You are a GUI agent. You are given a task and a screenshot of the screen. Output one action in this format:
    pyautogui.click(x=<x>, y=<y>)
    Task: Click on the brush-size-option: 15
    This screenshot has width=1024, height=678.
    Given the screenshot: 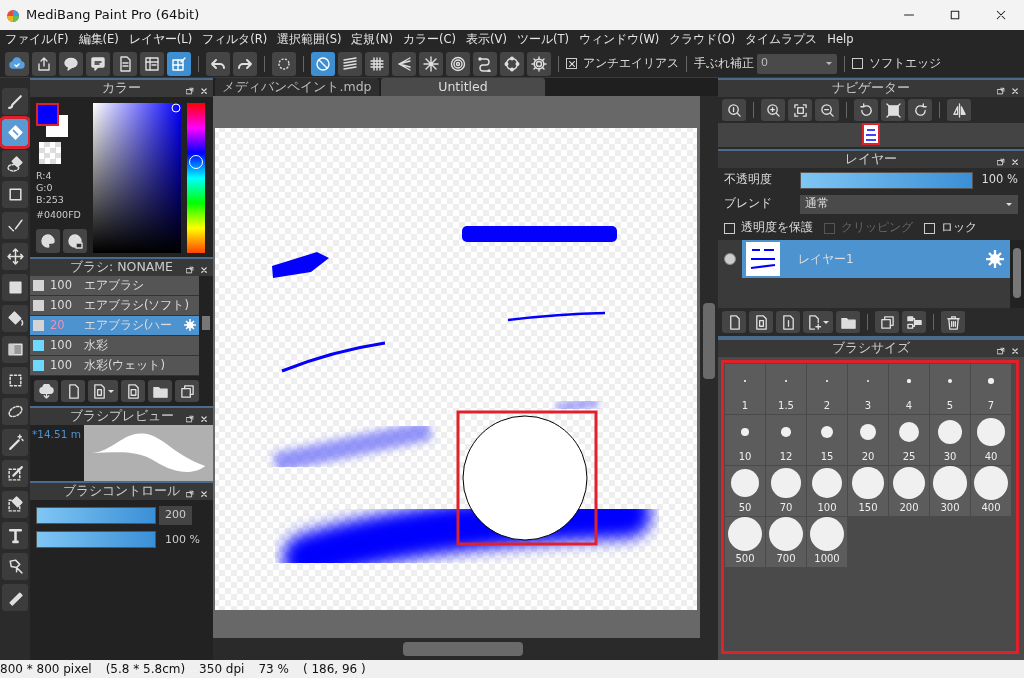 What is the action you would take?
    pyautogui.click(x=827, y=440)
    